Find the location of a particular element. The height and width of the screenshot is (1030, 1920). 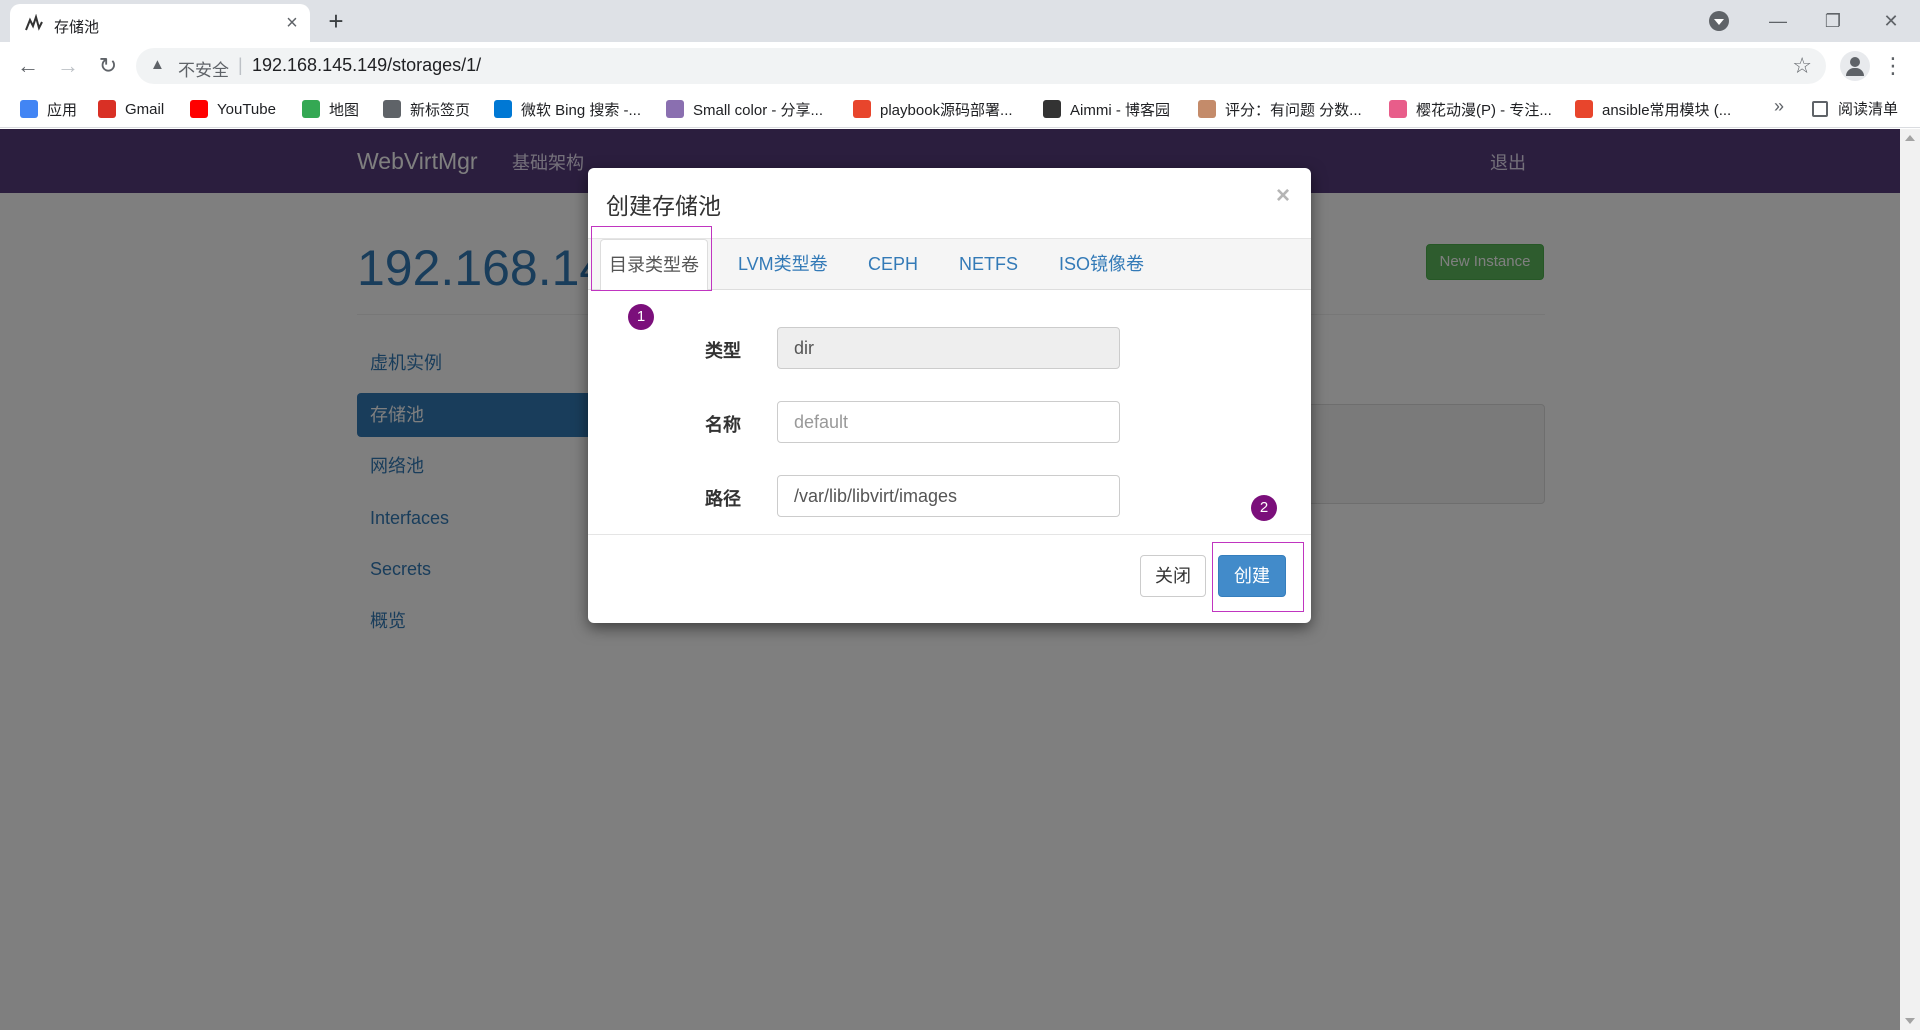

bookmark-star-icon: ☆ is located at coordinates (1802, 66).